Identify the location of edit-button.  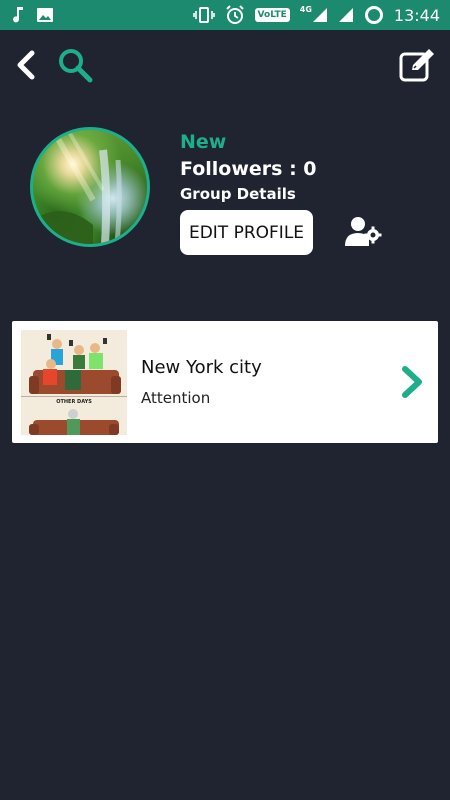
(418, 65).